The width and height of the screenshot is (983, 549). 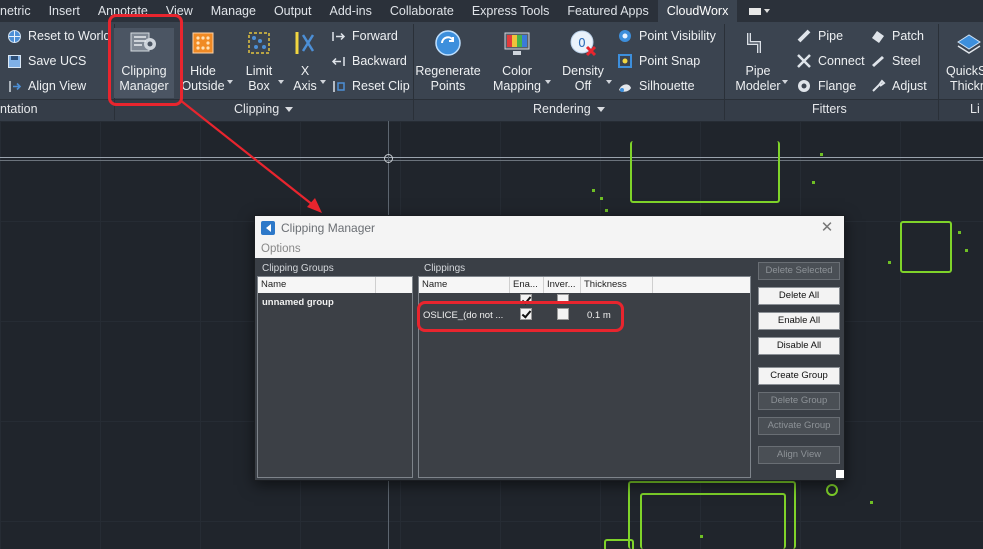 I want to click on annotation-arrow, so click(x=250, y=156).